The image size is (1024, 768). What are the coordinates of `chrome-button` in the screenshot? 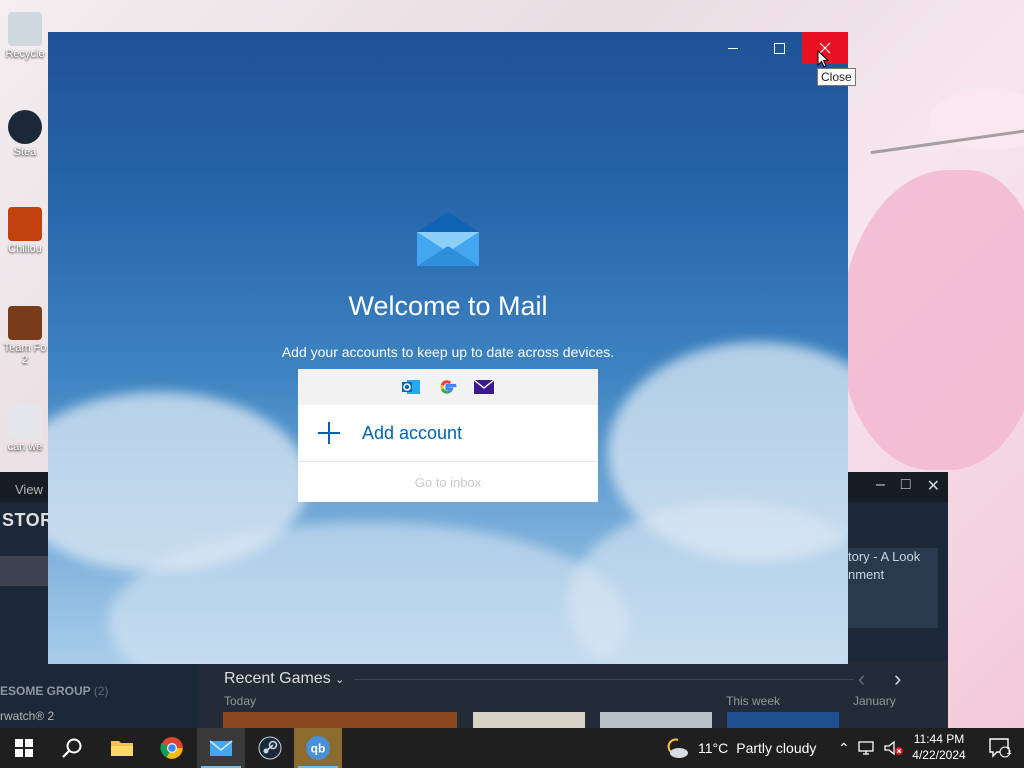 It's located at (172, 748).